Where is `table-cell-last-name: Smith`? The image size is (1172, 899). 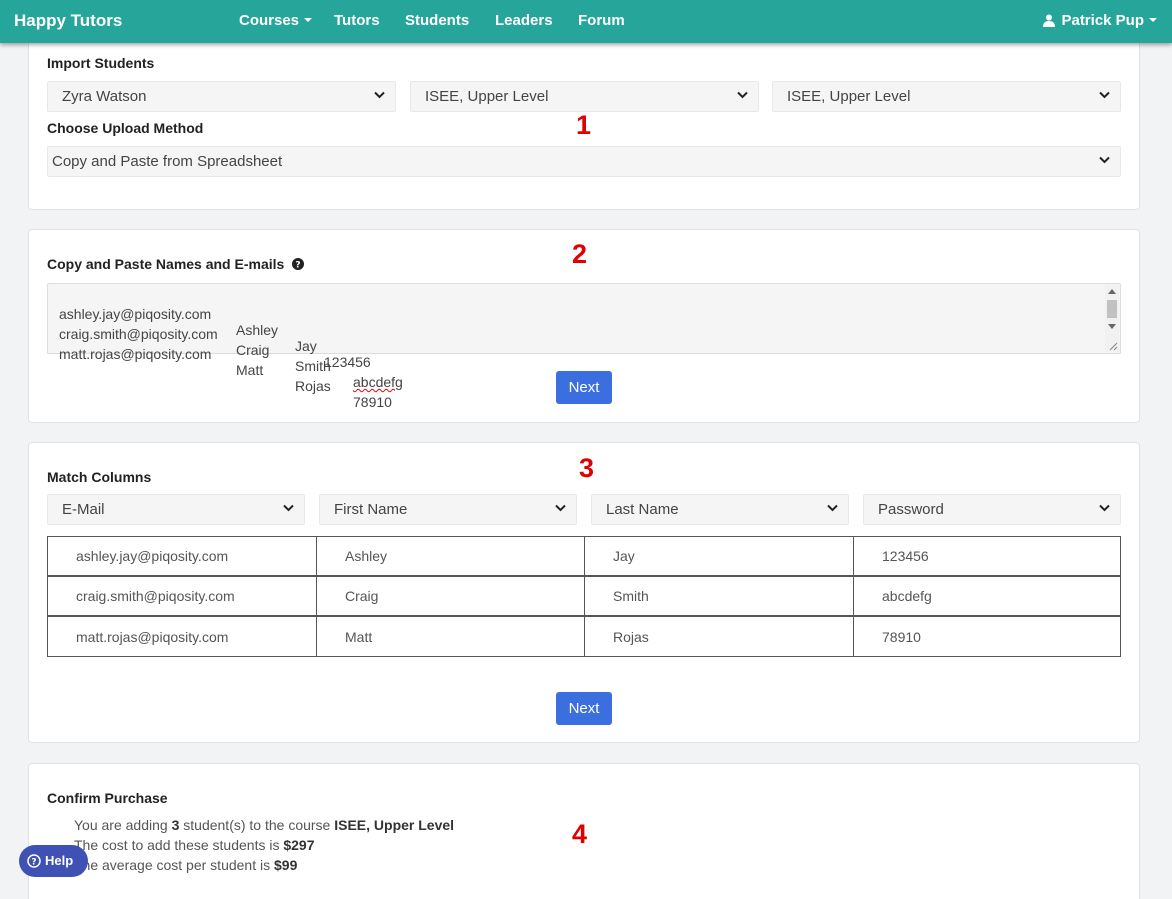 table-cell-last-name: Smith is located at coordinates (719, 596).